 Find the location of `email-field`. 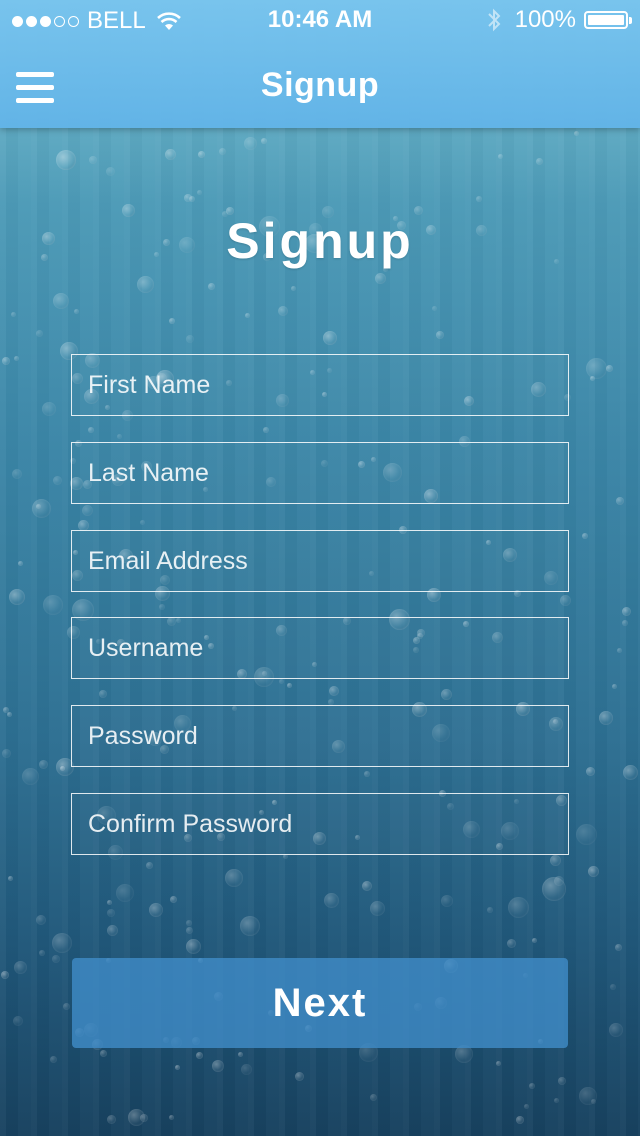

email-field is located at coordinates (320, 561).